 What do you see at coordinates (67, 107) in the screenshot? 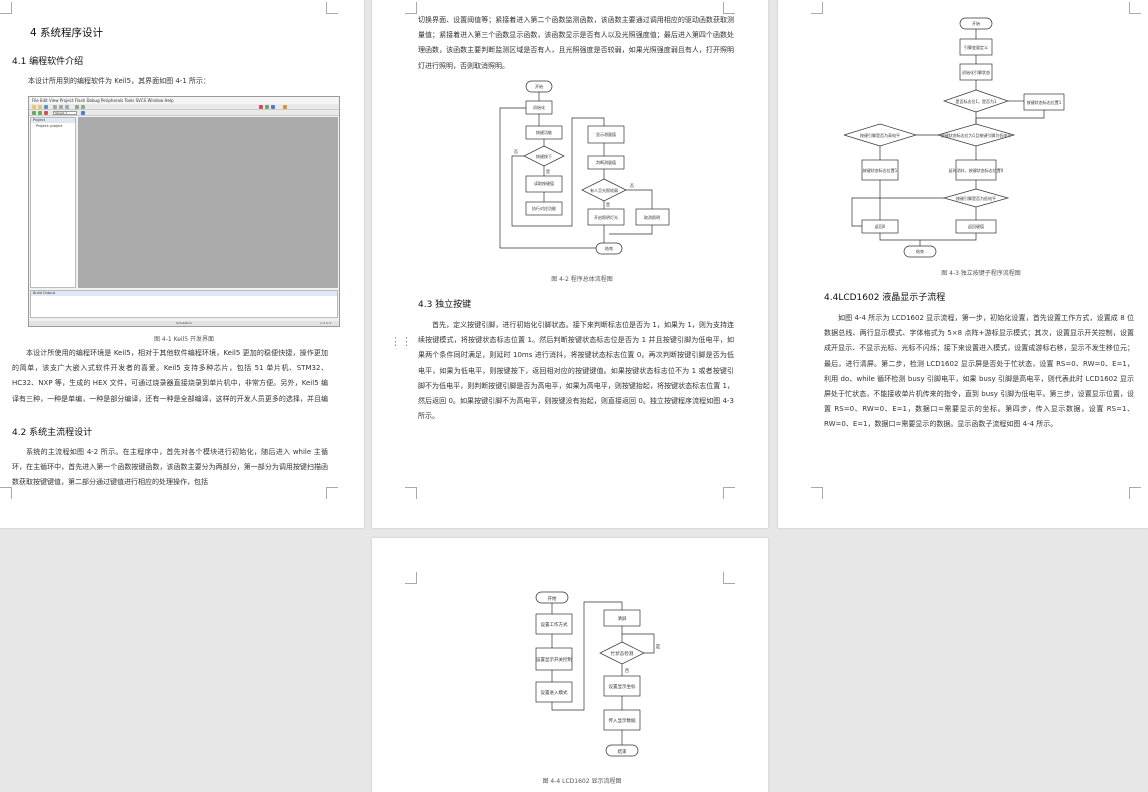
I see `paste-icon` at bounding box center [67, 107].